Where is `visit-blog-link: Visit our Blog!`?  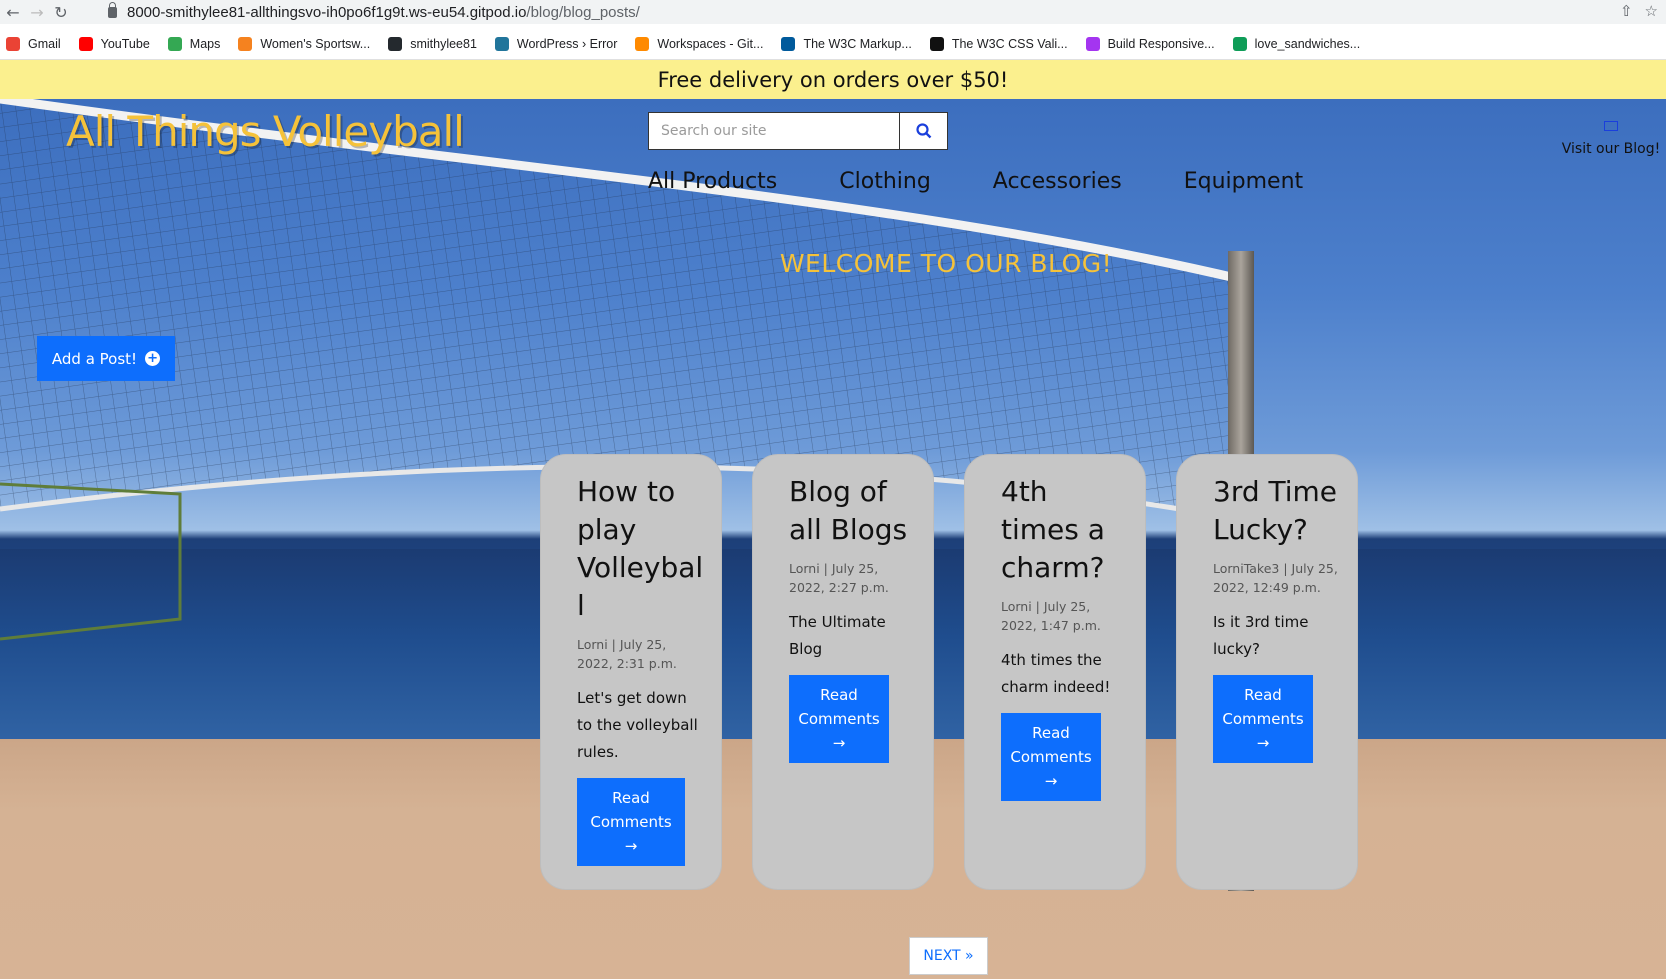
visit-blog-link: Visit our Blog! is located at coordinates (1611, 139).